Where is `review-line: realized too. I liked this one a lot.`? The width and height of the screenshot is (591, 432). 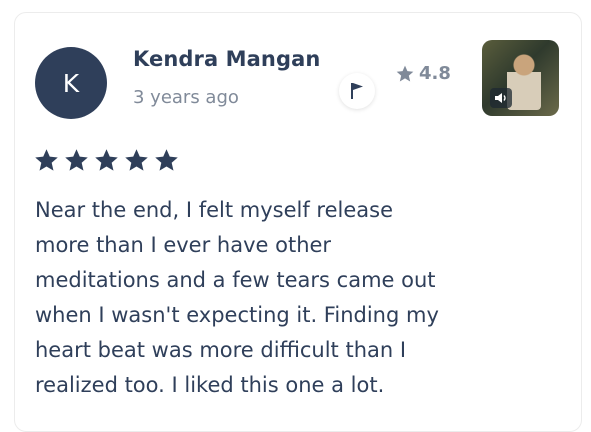
review-line: realized too. I liked this one a lot. is located at coordinates (210, 385).